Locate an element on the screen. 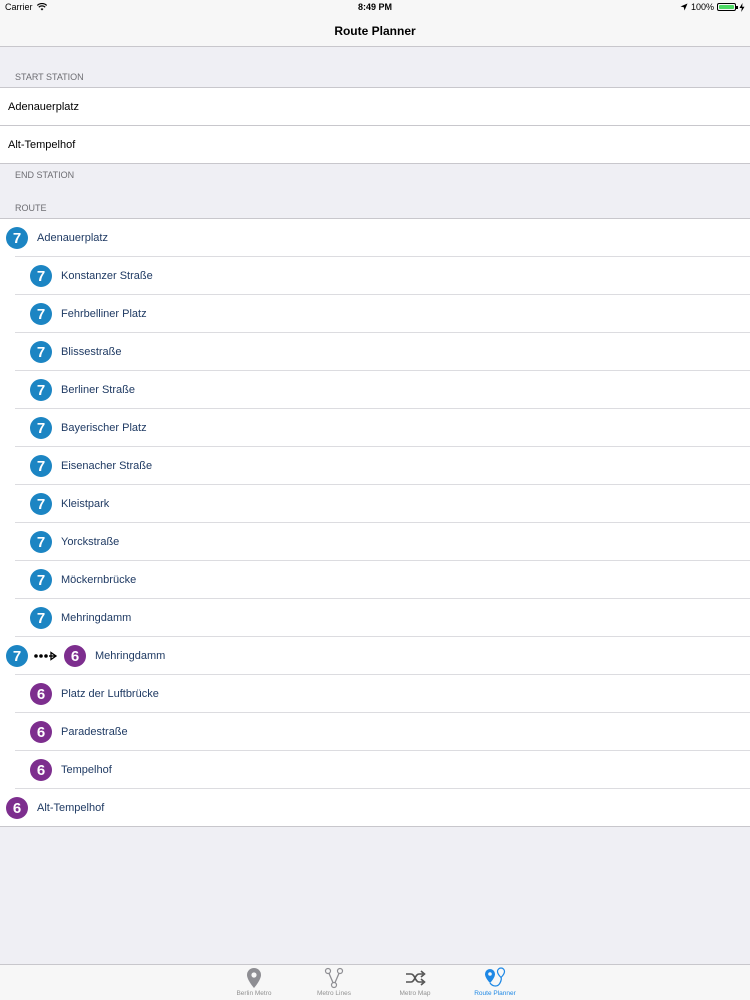 Image resolution: width=750 pixels, height=1000 pixels. map-pin-icon is located at coordinates (254, 978).